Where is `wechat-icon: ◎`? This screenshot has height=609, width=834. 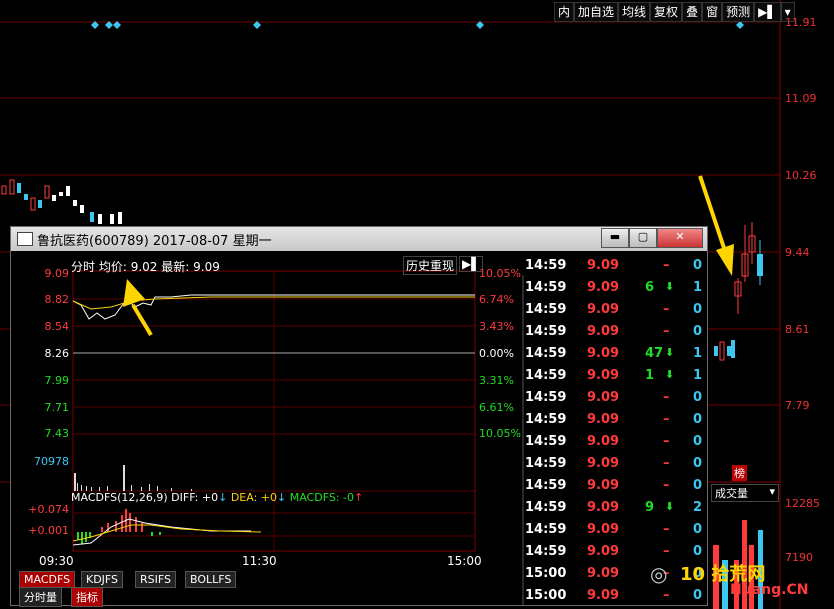
wechat-icon: ◎ is located at coordinates (659, 574).